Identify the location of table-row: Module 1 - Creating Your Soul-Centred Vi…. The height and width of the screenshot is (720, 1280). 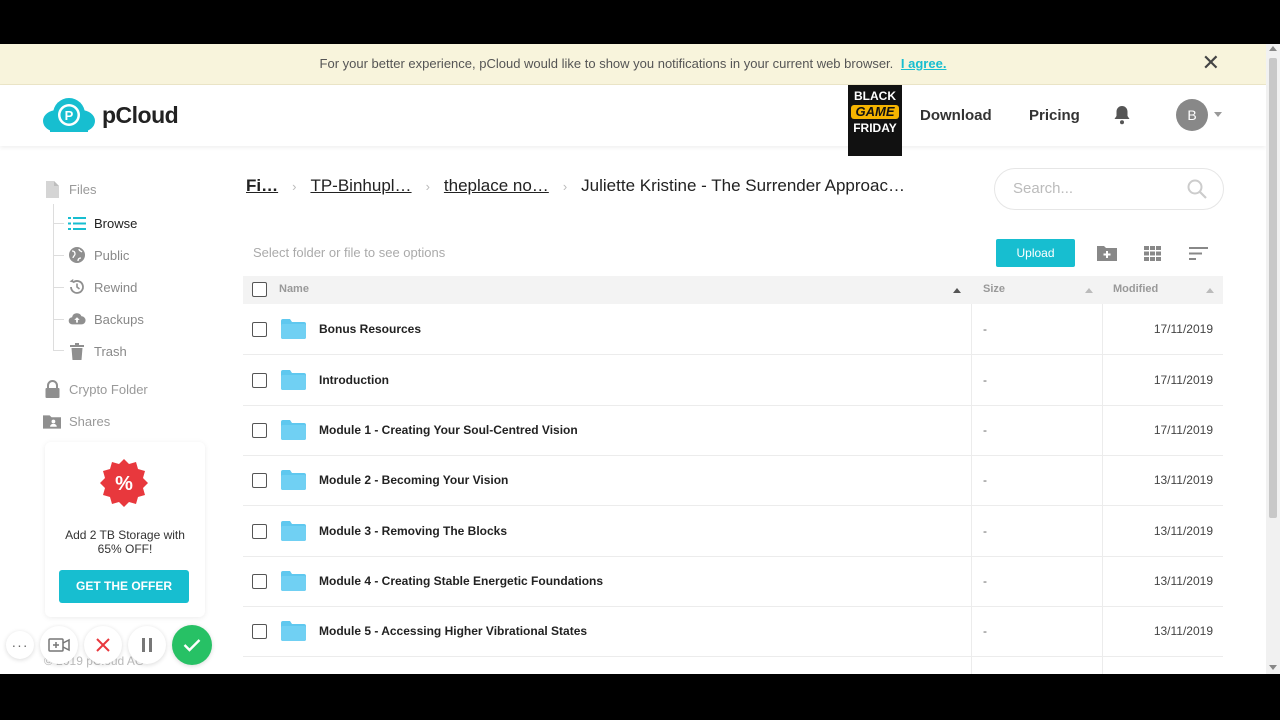
(733, 430).